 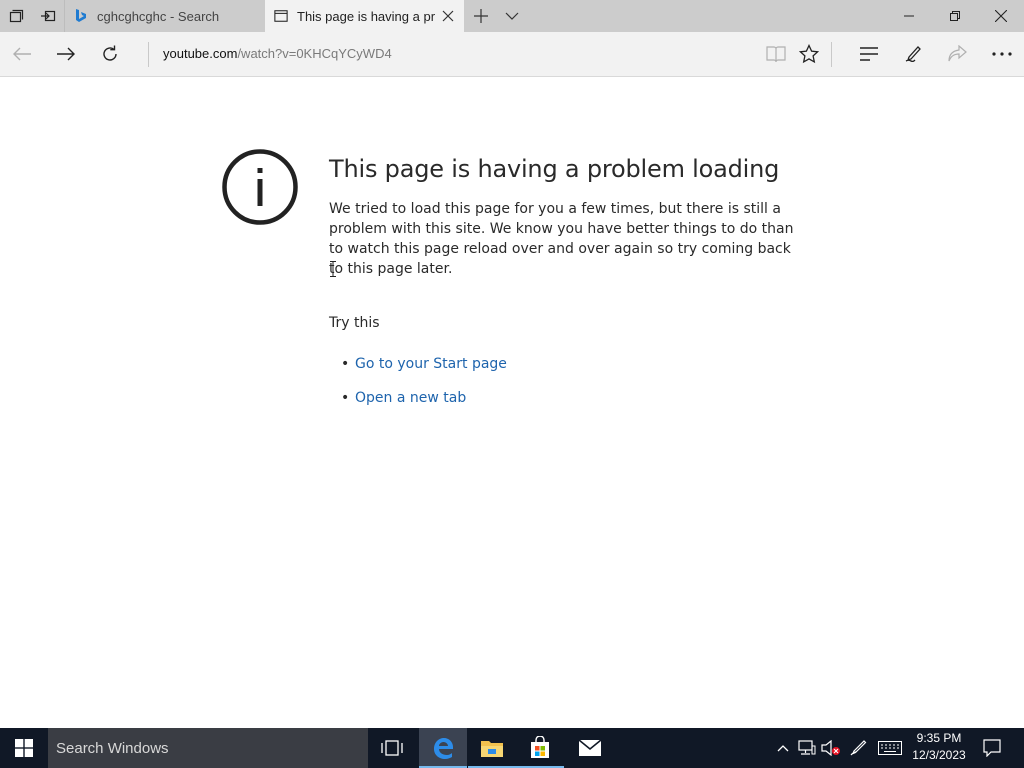 I want to click on keyboard-icon, so click(x=890, y=748).